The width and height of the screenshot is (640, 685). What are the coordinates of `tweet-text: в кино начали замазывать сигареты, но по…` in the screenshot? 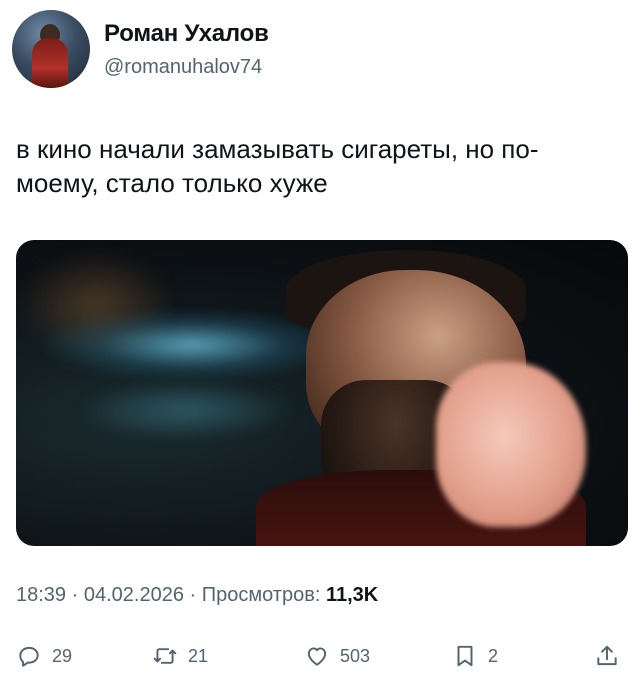 It's located at (277, 166).